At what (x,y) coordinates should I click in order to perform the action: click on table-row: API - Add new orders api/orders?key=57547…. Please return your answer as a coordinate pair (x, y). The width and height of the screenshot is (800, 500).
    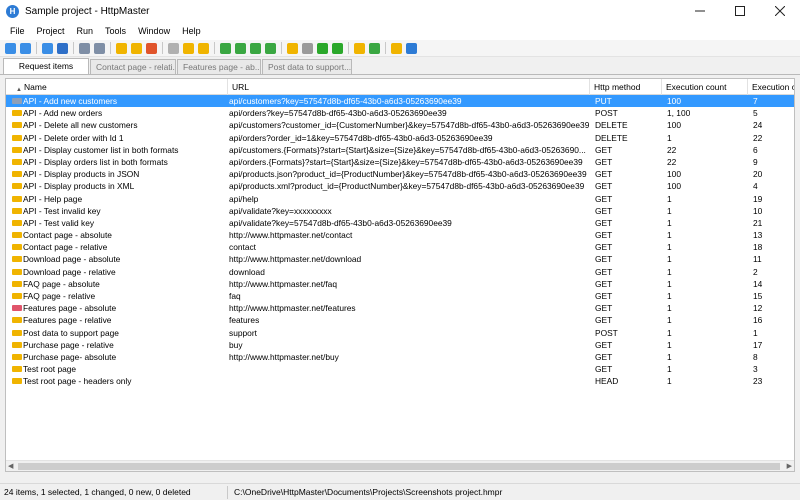
    Looking at the image, I should click on (400, 113).